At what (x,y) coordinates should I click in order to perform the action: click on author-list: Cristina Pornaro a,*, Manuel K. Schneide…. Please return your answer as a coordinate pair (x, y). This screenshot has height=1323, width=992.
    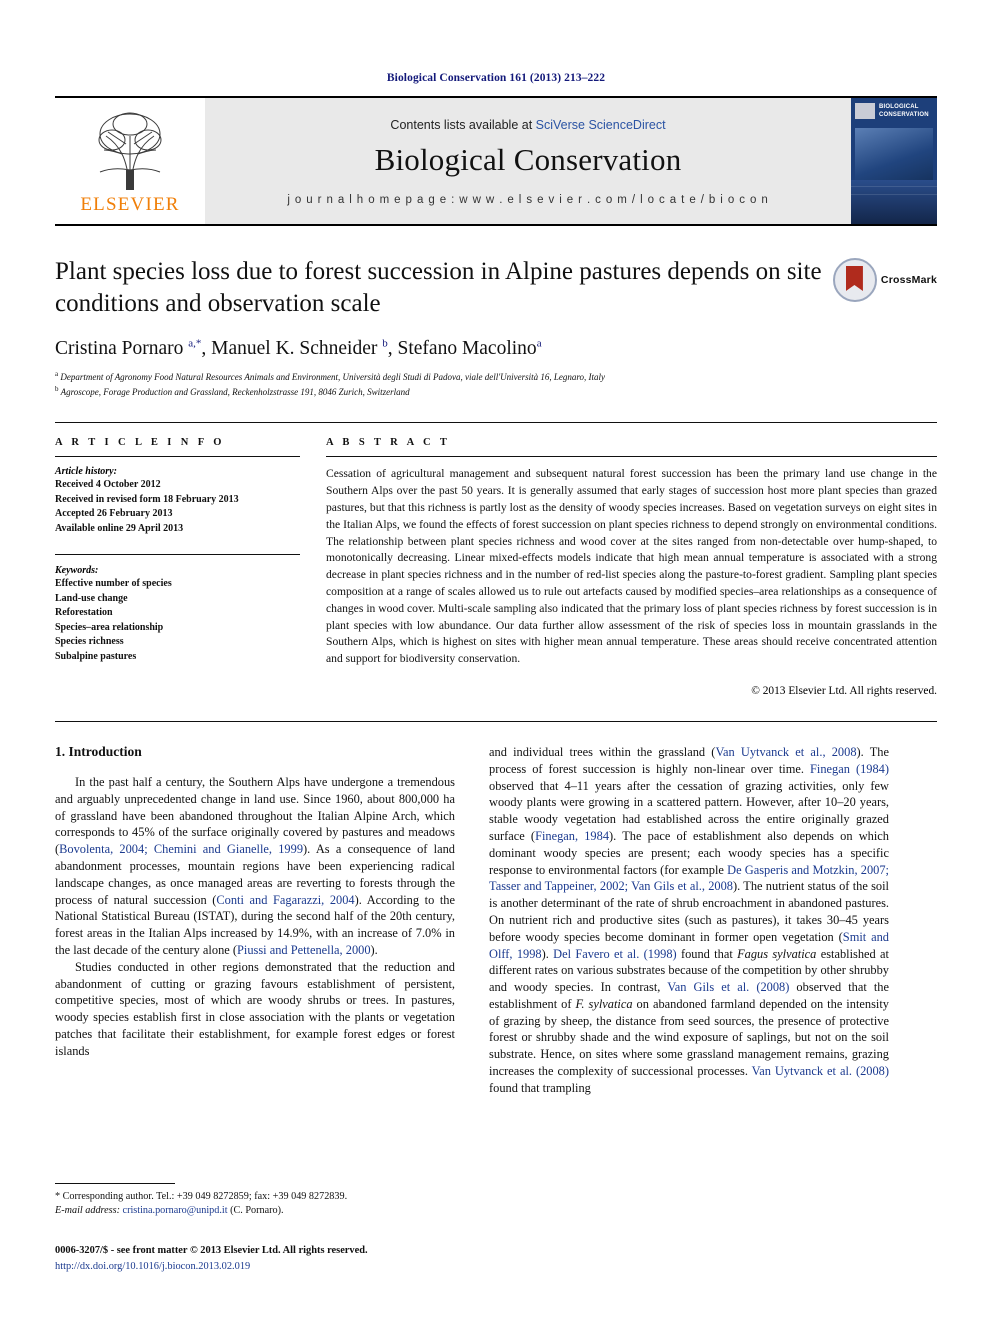
    Looking at the image, I should click on (496, 348).